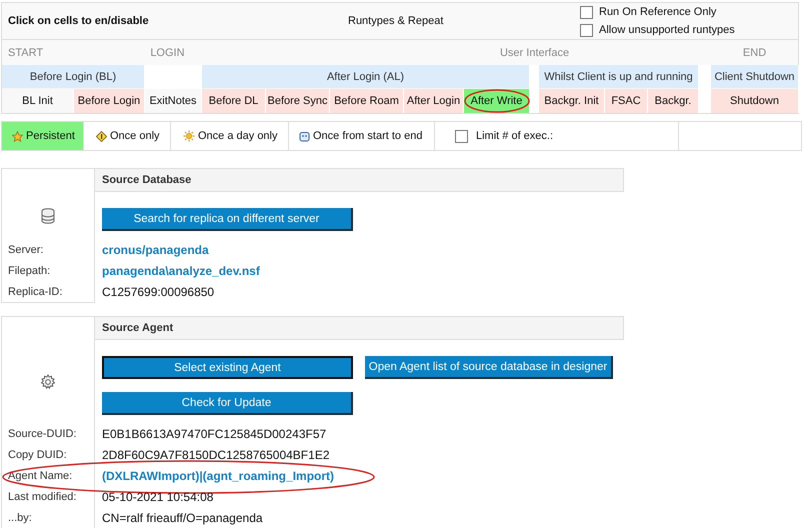 This screenshot has width=804, height=528. Describe the element at coordinates (42, 496) in the screenshot. I see `field-label: Last modified:` at that location.